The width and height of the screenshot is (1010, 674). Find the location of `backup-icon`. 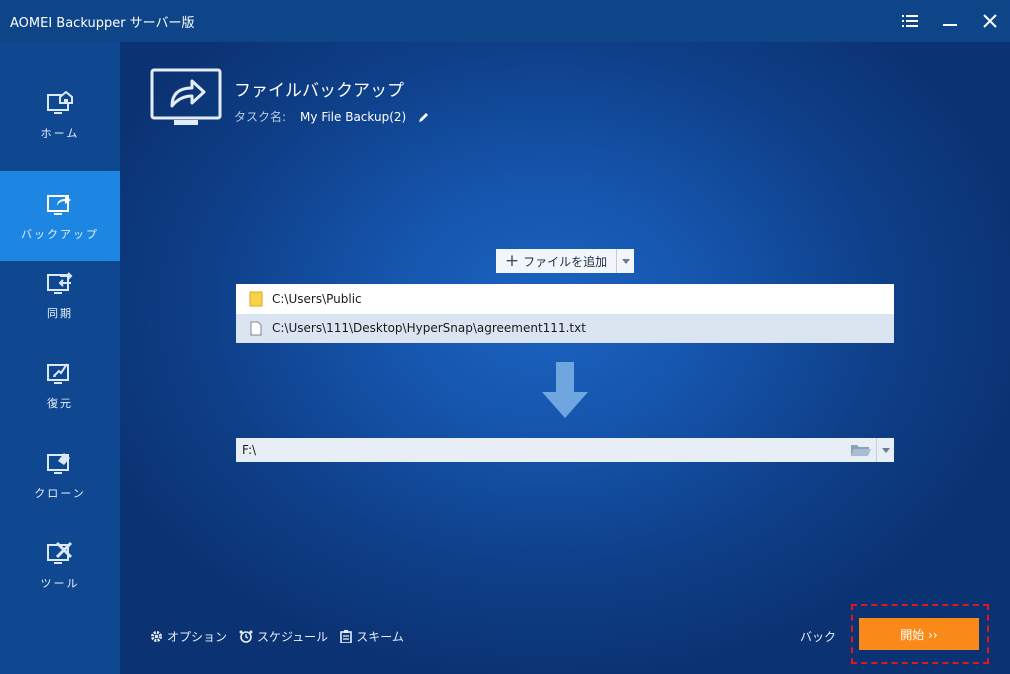

backup-icon is located at coordinates (59, 205).